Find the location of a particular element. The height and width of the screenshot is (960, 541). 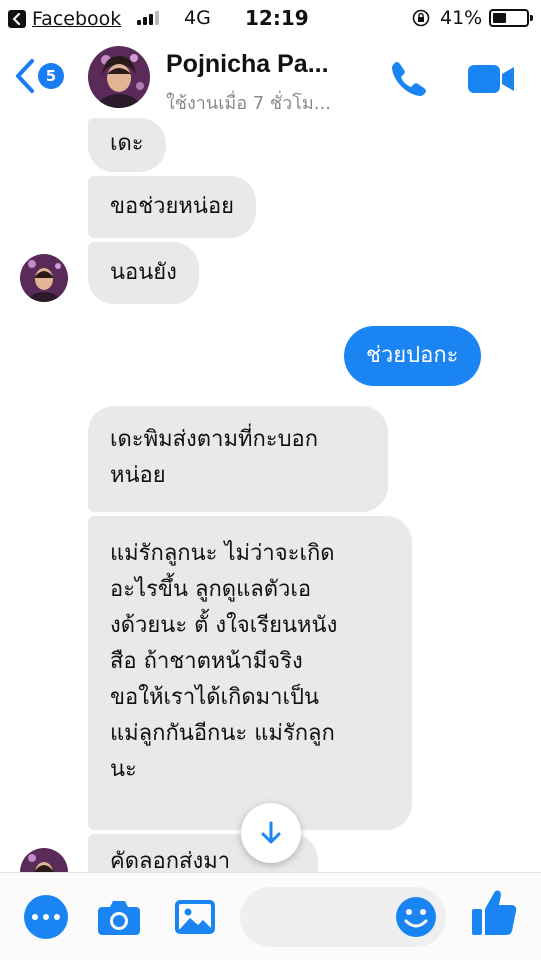

message-text-line: แม่รักลูกนะ ไม่ว่าจะเกิด is located at coordinates (222, 553).